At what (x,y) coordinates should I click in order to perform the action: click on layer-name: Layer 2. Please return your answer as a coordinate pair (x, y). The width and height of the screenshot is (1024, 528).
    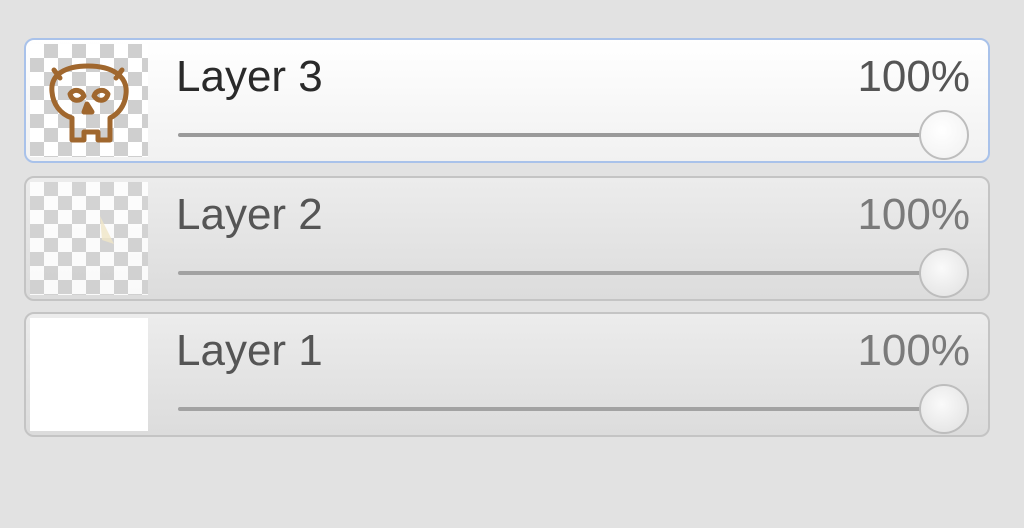
    Looking at the image, I should click on (249, 214).